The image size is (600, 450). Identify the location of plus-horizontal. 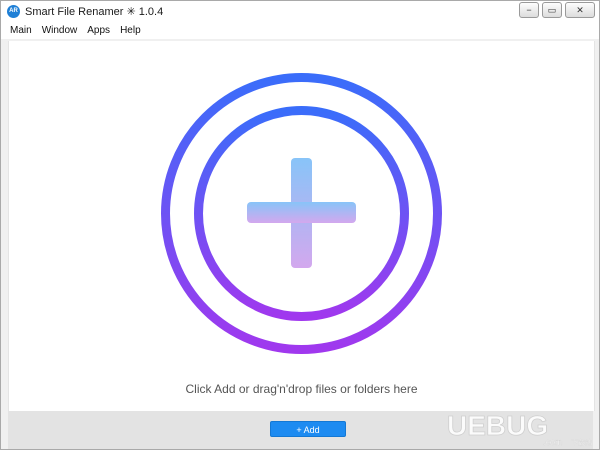
(301, 212).